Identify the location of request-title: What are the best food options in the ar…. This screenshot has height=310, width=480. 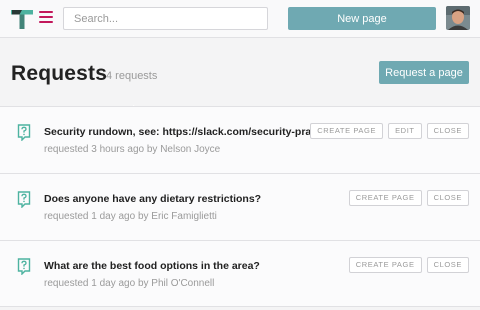
(152, 266).